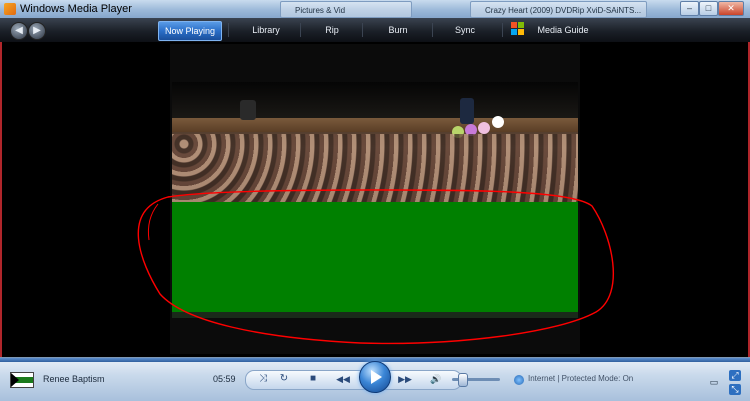 The width and height of the screenshot is (750, 401). What do you see at coordinates (190, 31) in the screenshot?
I see `tab-now-playing: Now Playing` at bounding box center [190, 31].